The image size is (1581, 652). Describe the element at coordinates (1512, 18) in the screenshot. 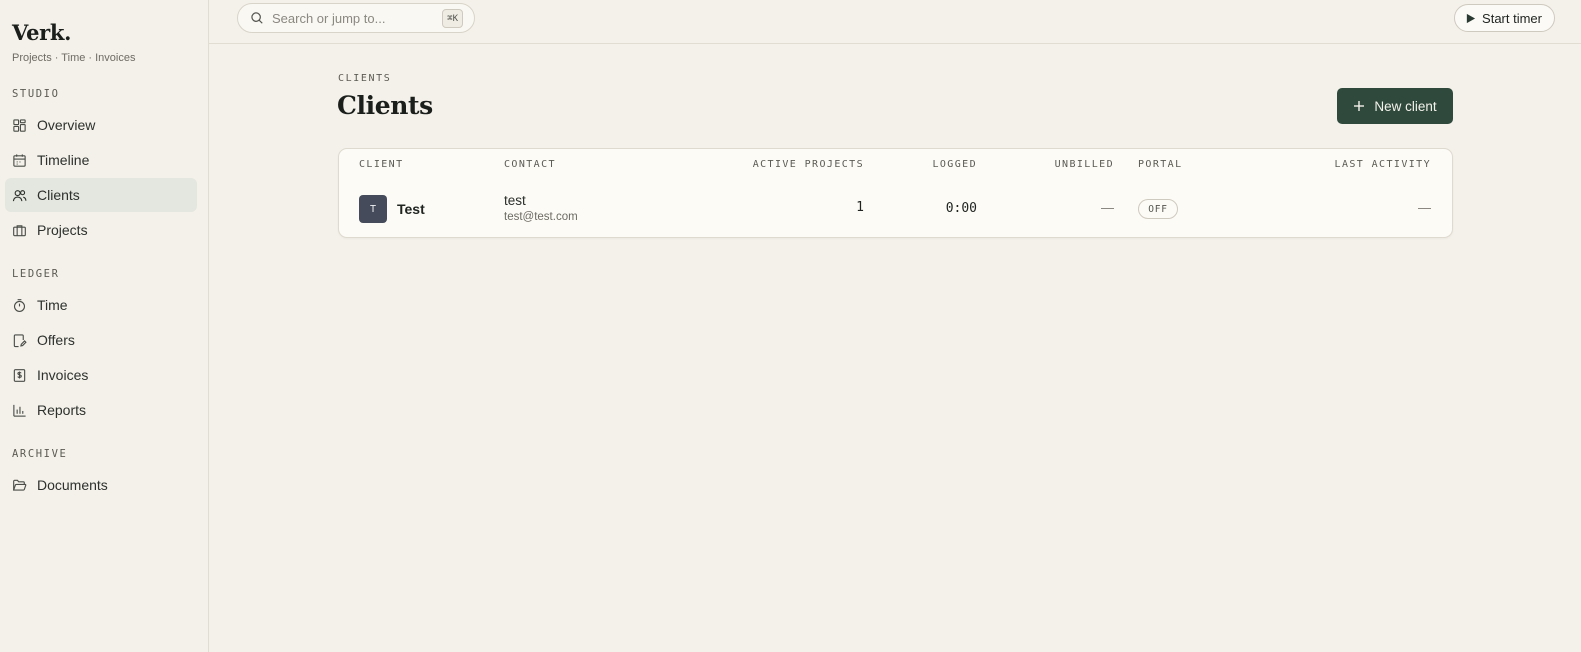

I see `start-timer-label: Start timer` at that location.